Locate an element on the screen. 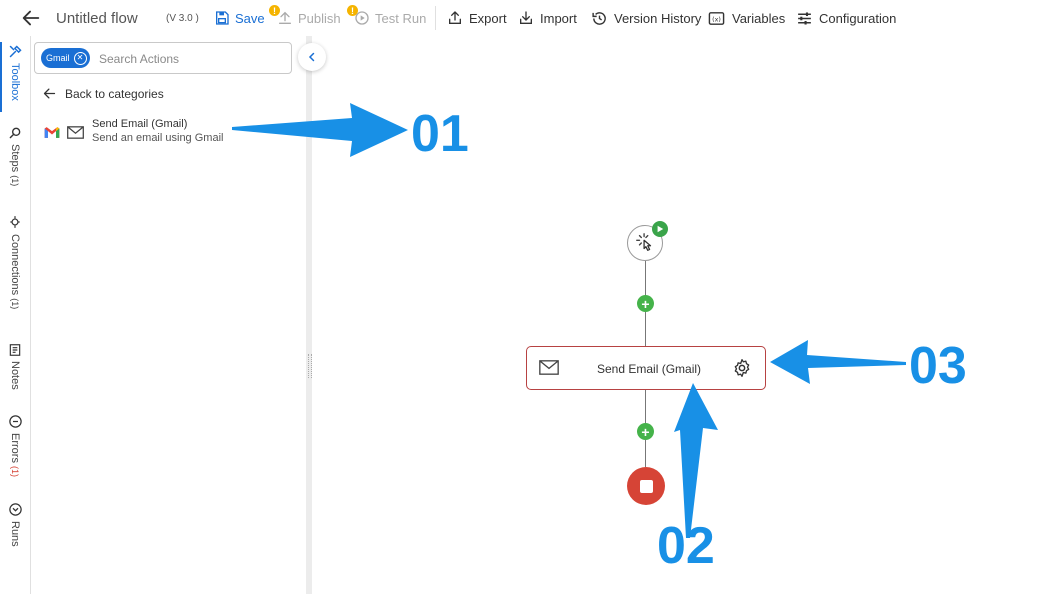  test-run-warning-icon: ! is located at coordinates (352, 10).